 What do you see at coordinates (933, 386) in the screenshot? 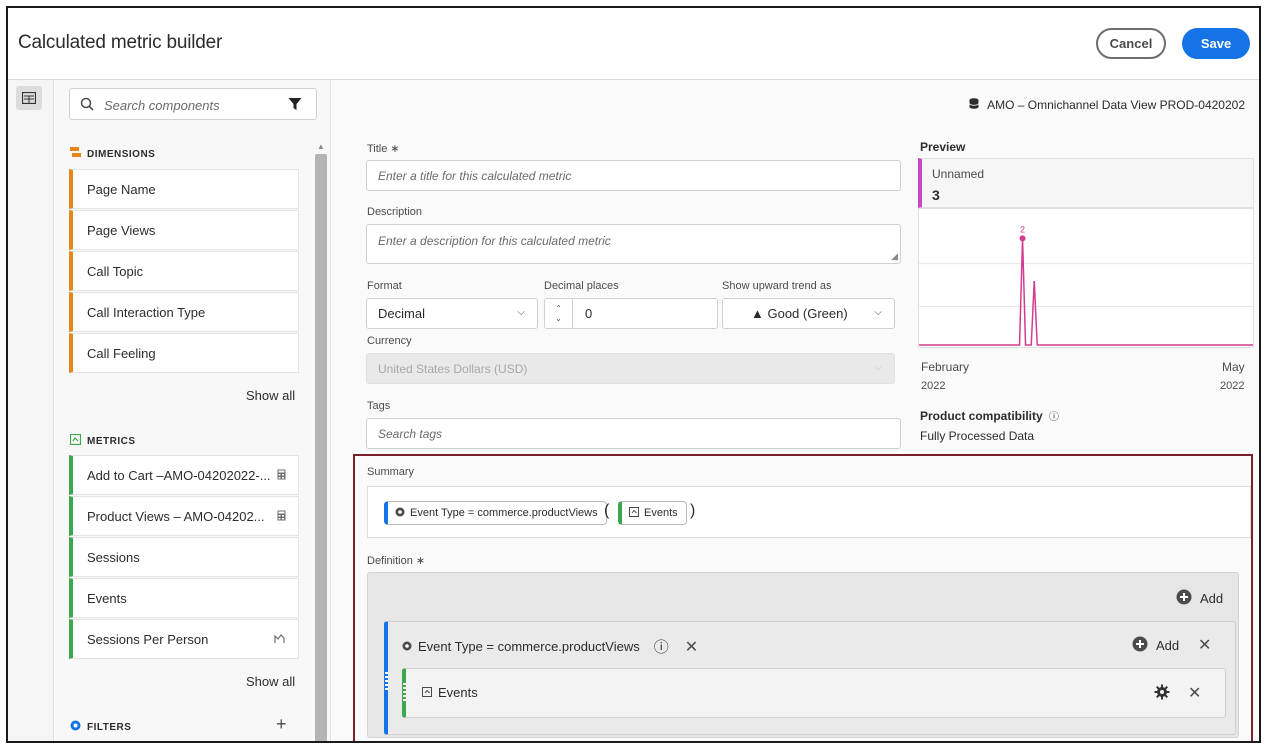
I see `x-axis-start-year: 2022` at bounding box center [933, 386].